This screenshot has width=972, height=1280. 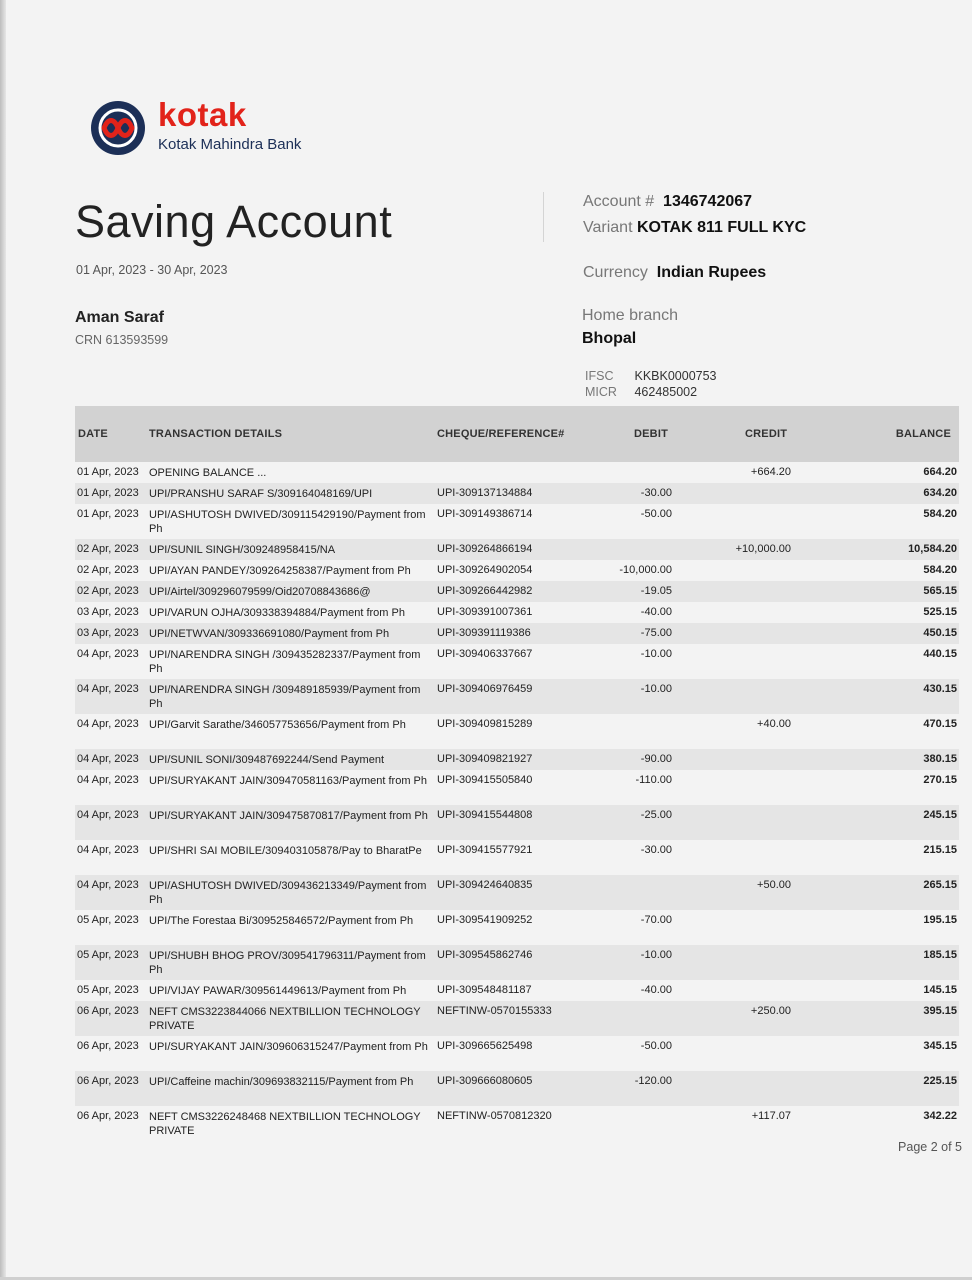 I want to click on currency-line: Currency Indian Rupees, so click(x=674, y=273).